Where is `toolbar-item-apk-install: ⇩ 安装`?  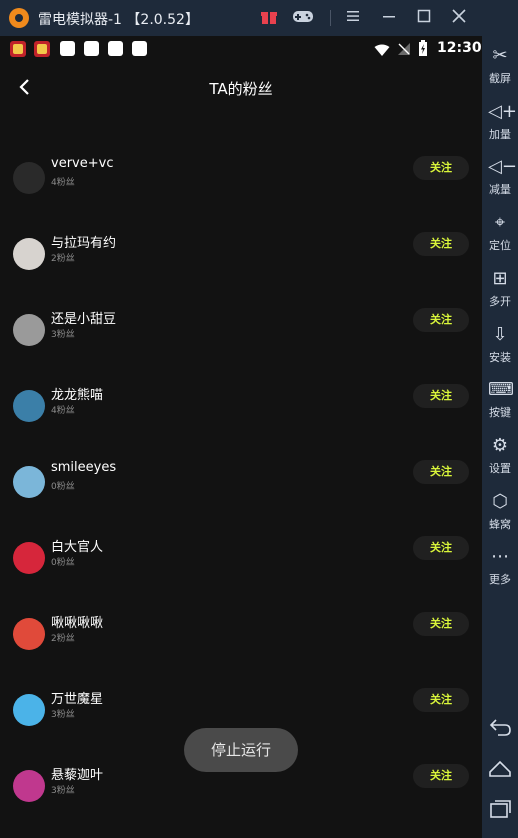
toolbar-item-apk-install: ⇩ 安装 is located at coordinates (500, 347).